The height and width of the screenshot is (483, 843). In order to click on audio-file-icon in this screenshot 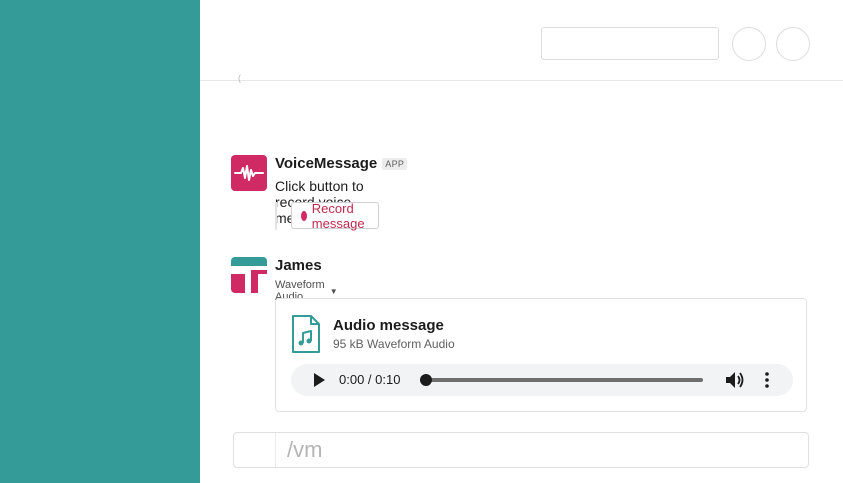, I will do `click(306, 334)`.